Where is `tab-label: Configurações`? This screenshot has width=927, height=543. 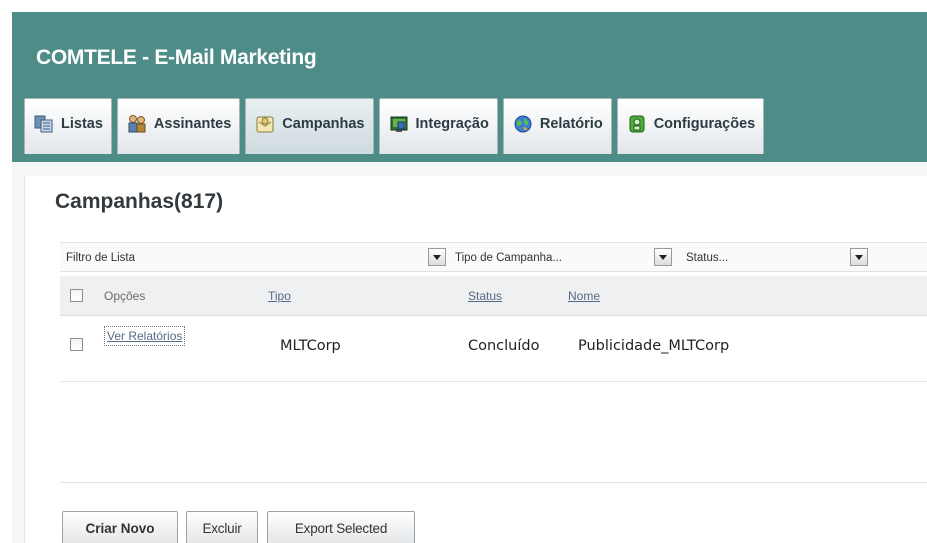 tab-label: Configurações is located at coordinates (704, 123).